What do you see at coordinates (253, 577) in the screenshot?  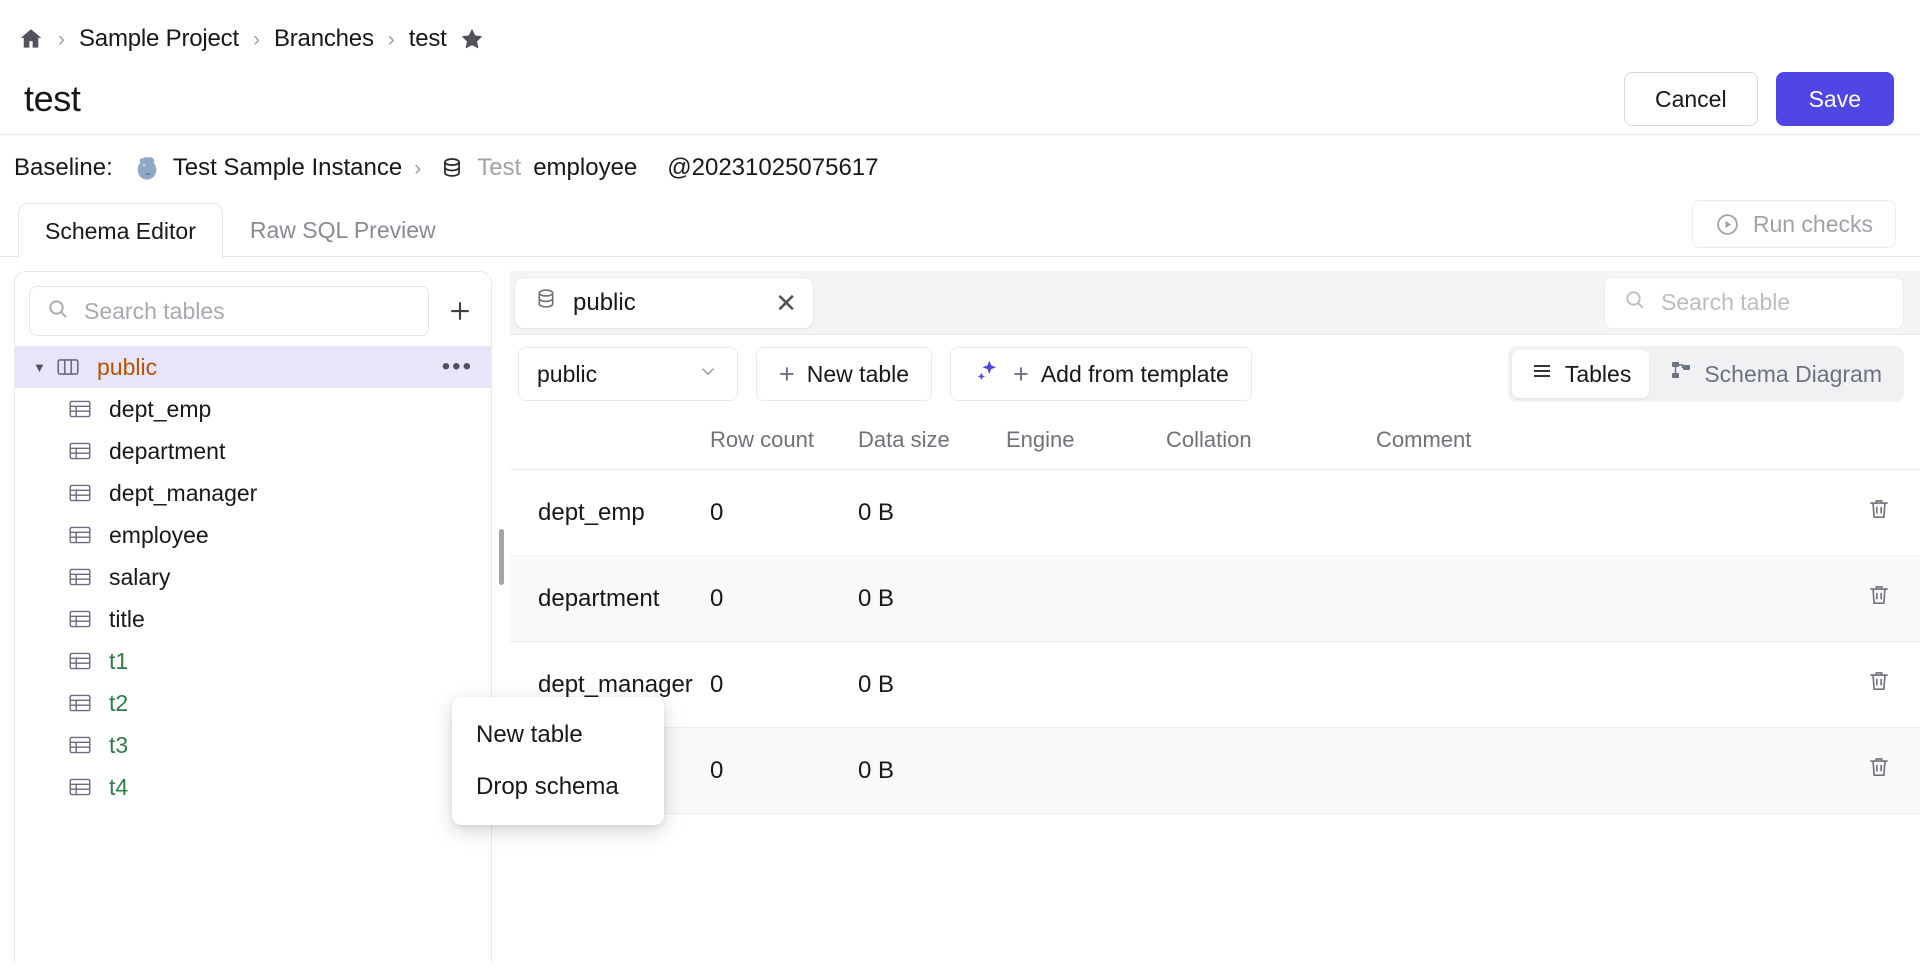 I see `tree-item-table: salary` at bounding box center [253, 577].